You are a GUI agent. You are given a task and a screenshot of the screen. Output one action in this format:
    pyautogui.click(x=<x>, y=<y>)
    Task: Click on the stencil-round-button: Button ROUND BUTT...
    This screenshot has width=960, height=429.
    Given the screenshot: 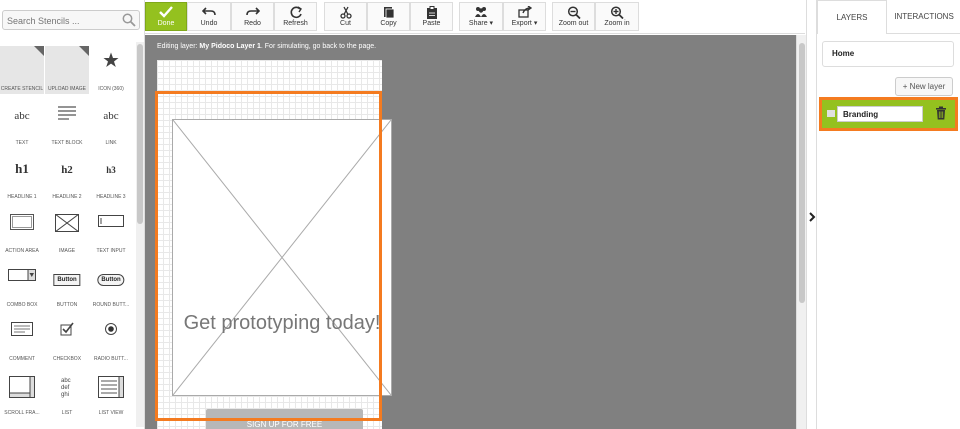 What is the action you would take?
    pyautogui.click(x=111, y=286)
    